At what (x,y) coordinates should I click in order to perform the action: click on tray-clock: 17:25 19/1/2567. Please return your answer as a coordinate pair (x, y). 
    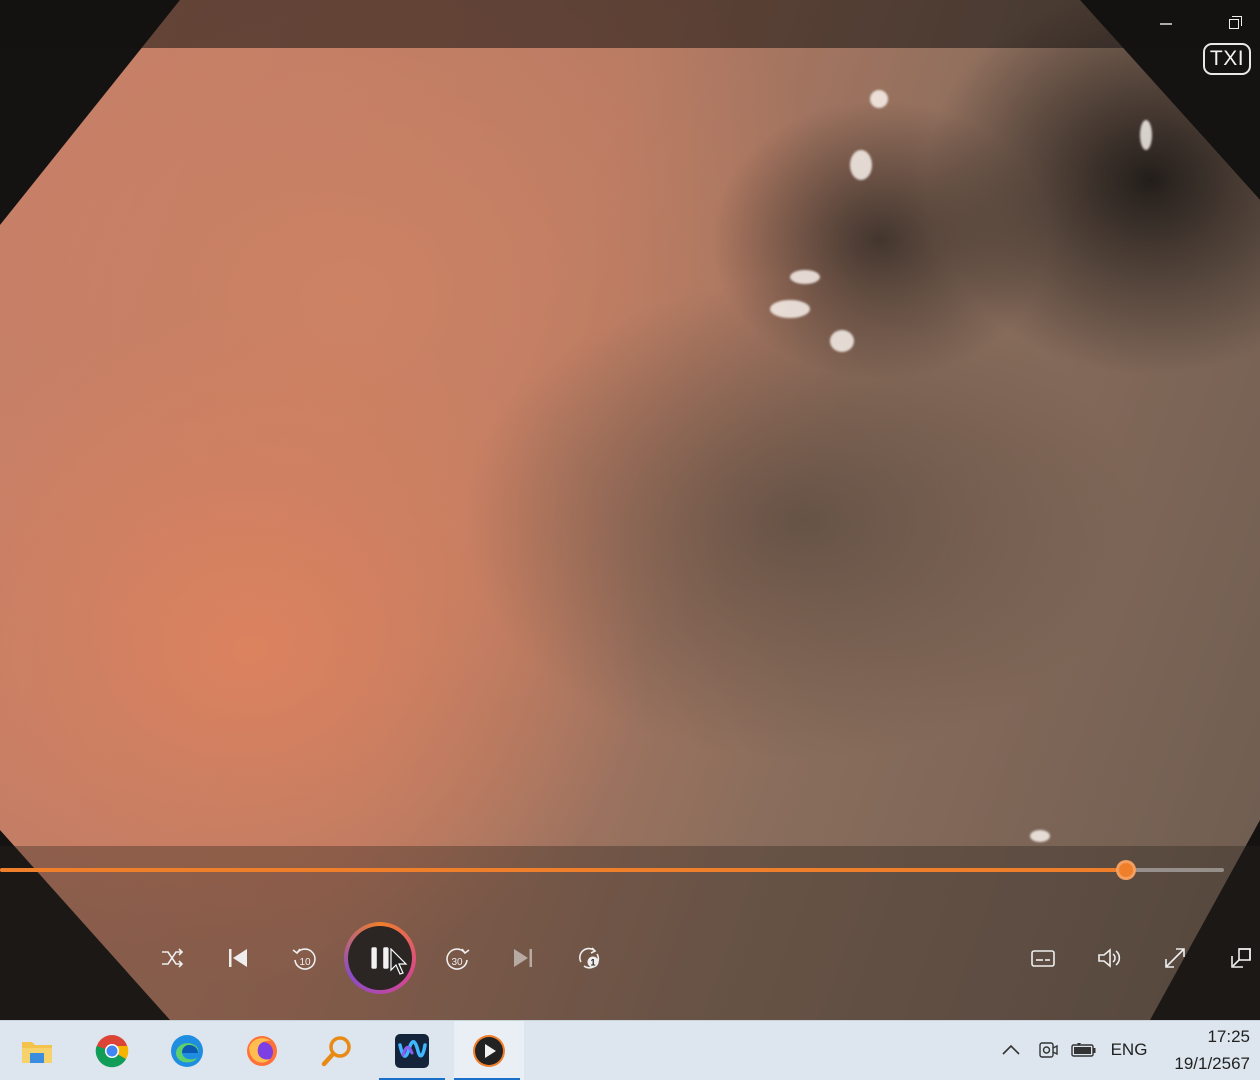
    Looking at the image, I should click on (1208, 1050).